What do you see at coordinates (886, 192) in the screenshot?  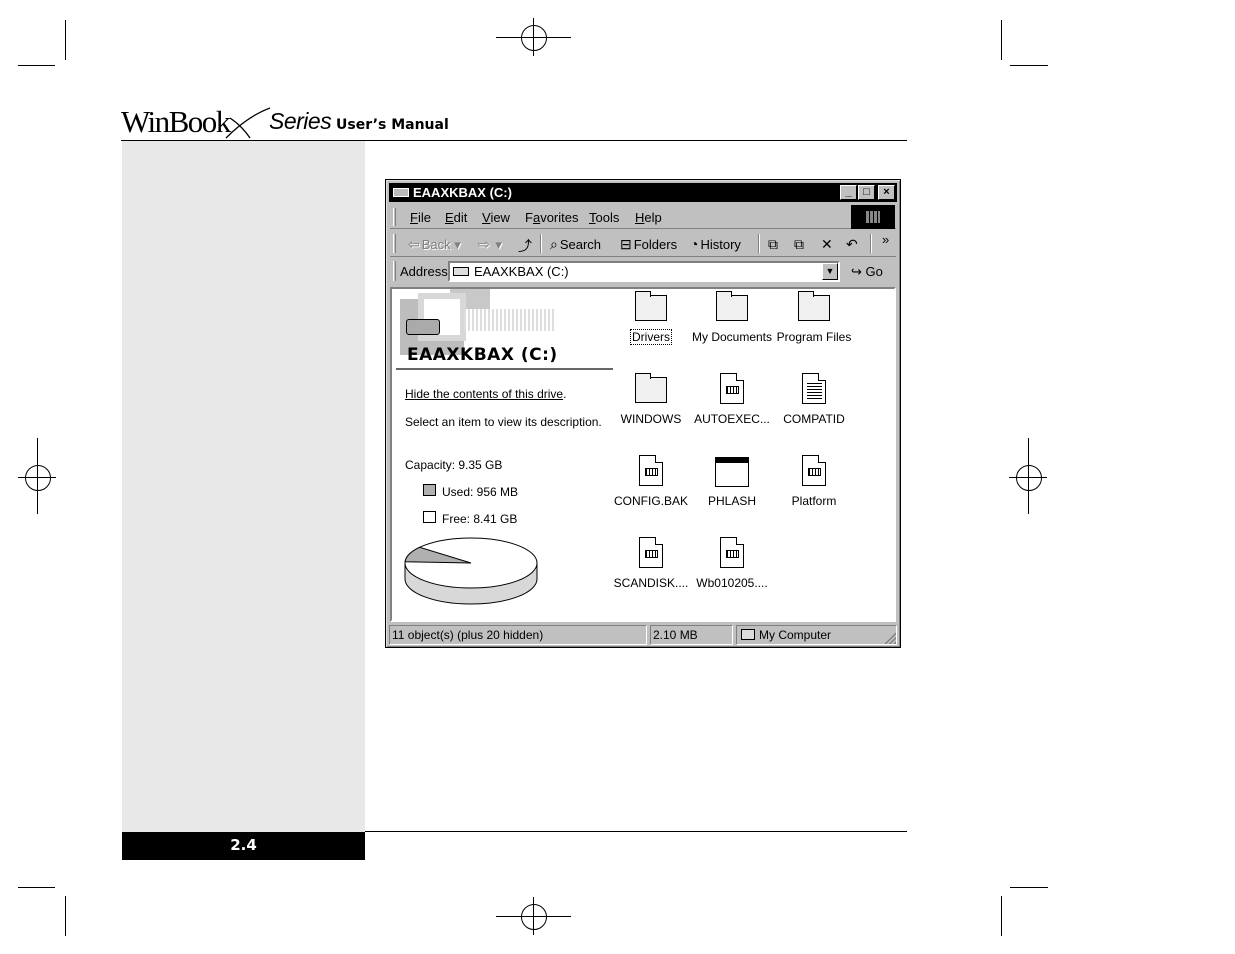 I see `close-button: ×` at bounding box center [886, 192].